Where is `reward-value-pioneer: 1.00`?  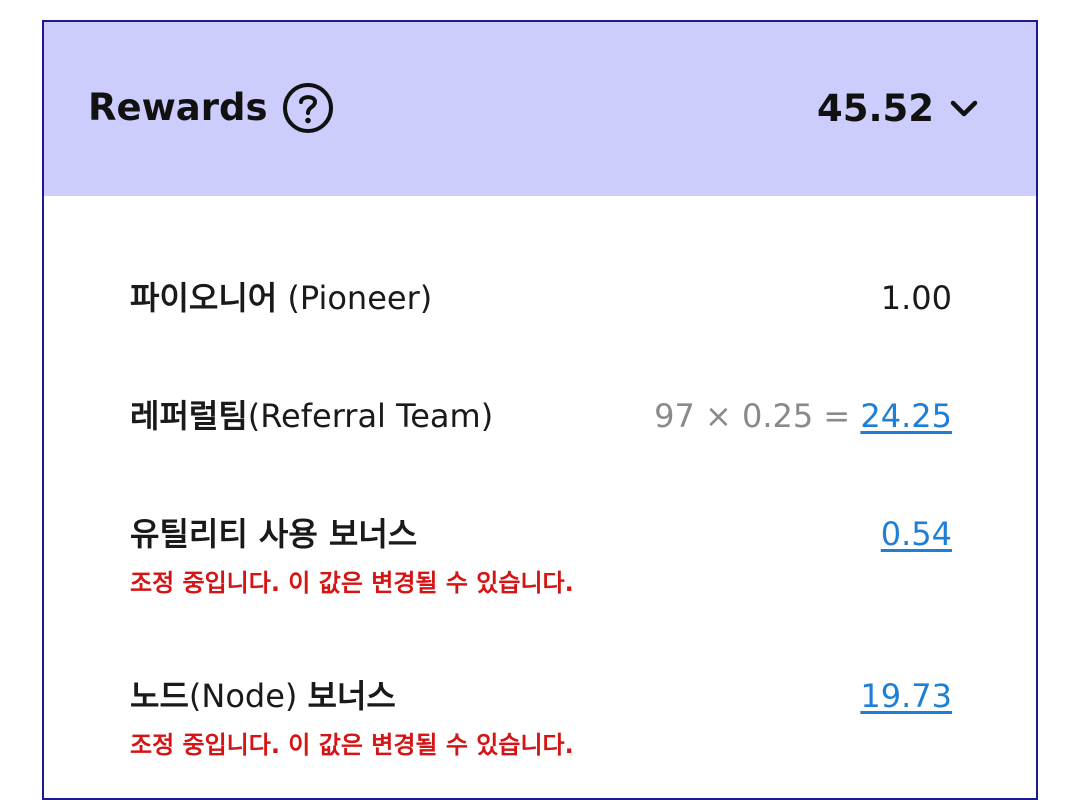
reward-value-pioneer: 1.00 is located at coordinates (916, 298).